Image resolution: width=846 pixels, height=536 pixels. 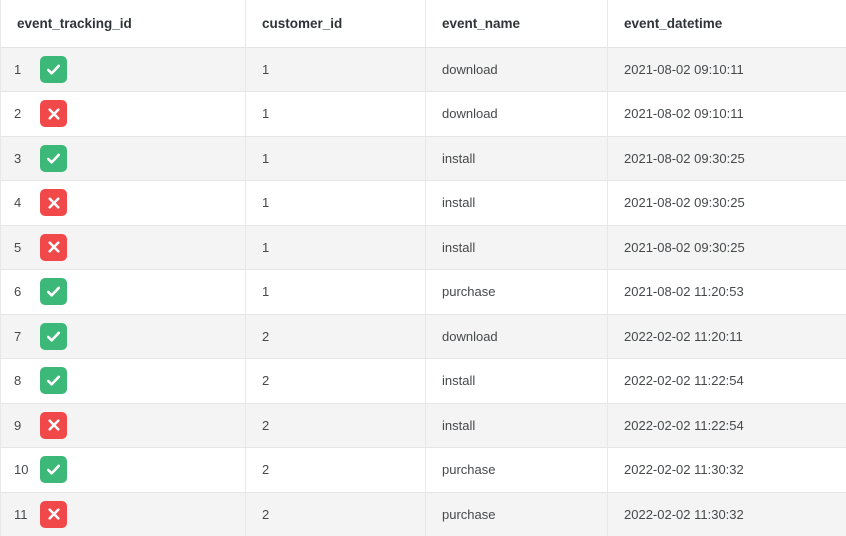 What do you see at coordinates (726, 336) in the screenshot?
I see `cell-event-datetime: 2022-02-02 11:20:11` at bounding box center [726, 336].